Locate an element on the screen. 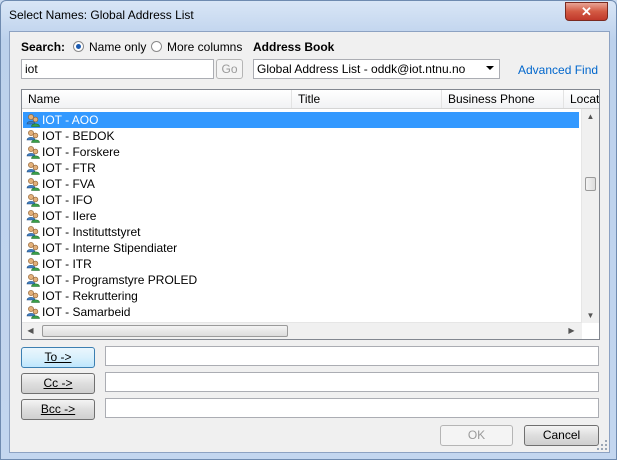  scroll-right-icon: ▶ is located at coordinates (571, 330).